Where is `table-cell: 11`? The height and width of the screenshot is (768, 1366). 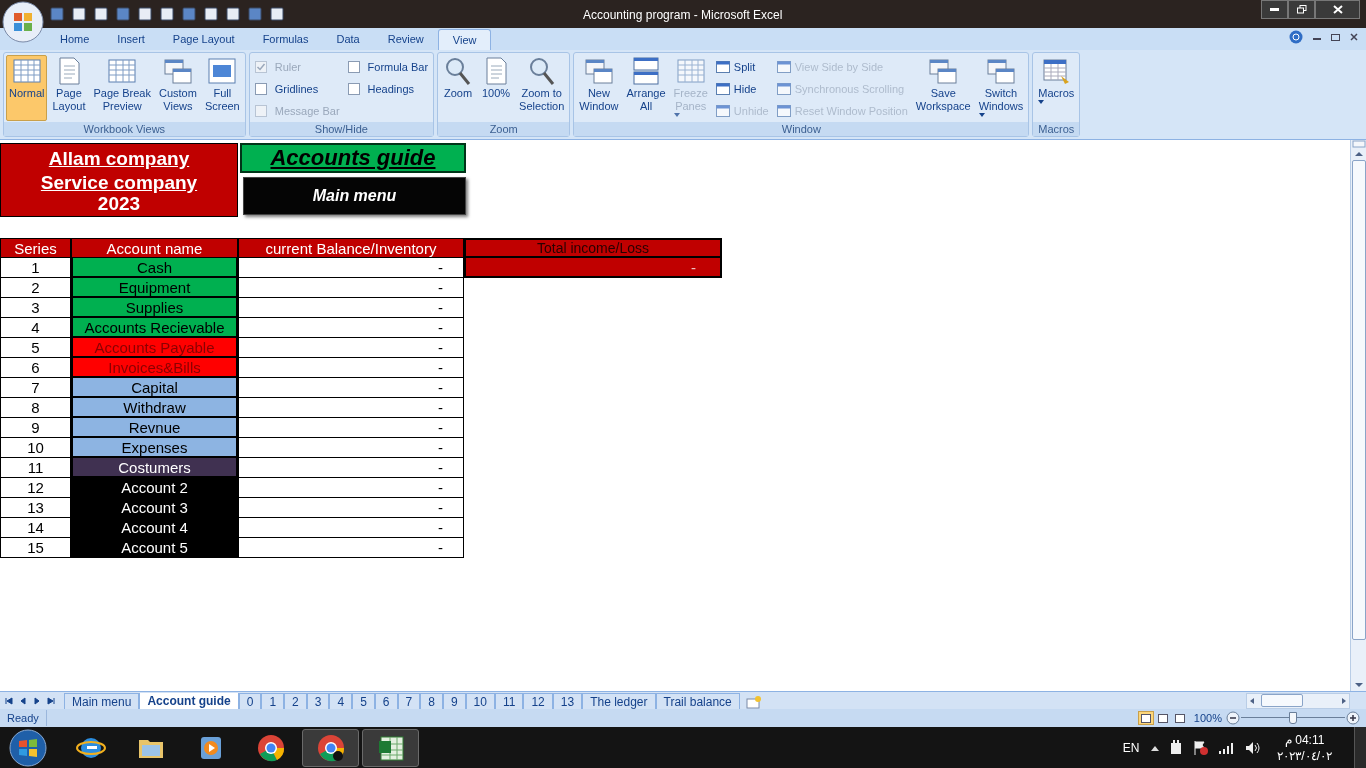 table-cell: 11 is located at coordinates (35, 468).